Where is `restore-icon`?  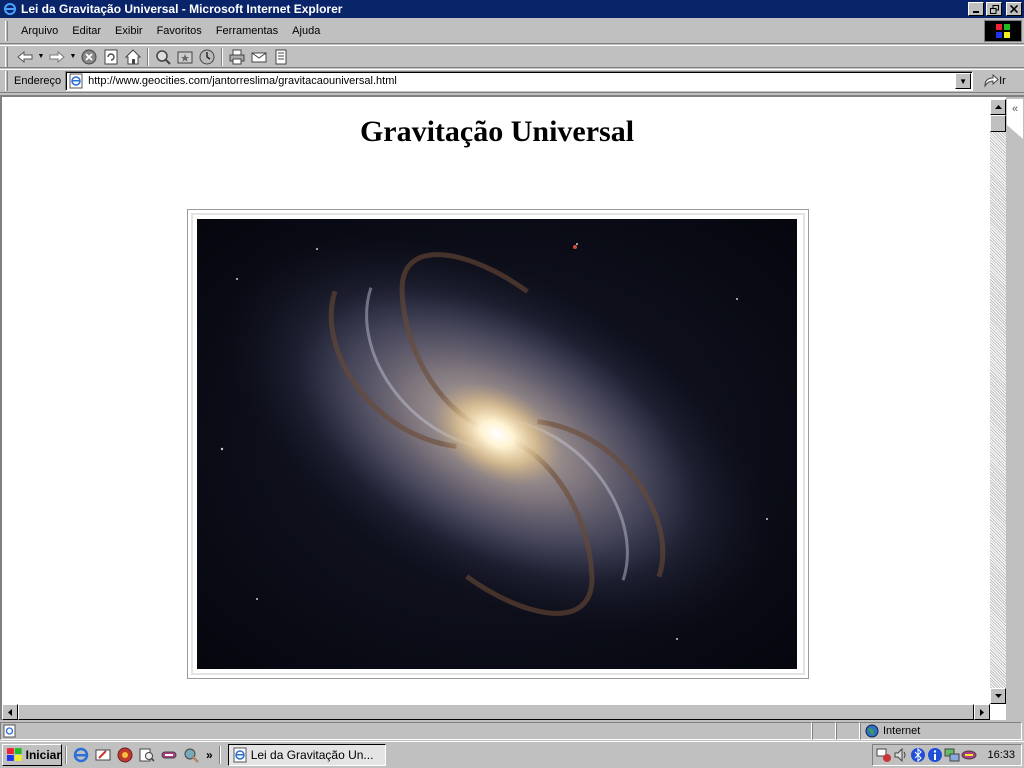
restore-icon is located at coordinates (994, 9).